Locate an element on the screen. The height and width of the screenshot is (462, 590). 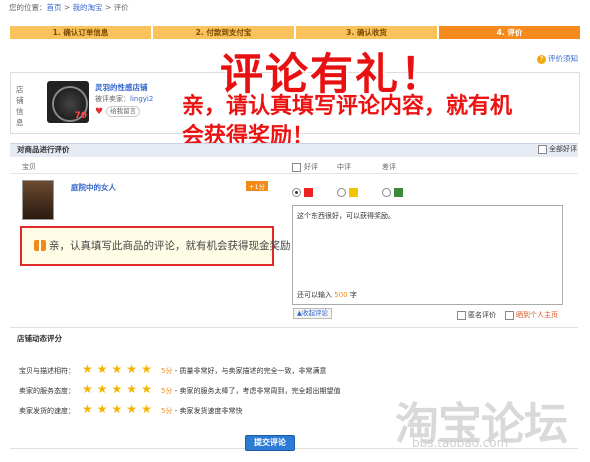
help-icon: ? is located at coordinates (541, 59).